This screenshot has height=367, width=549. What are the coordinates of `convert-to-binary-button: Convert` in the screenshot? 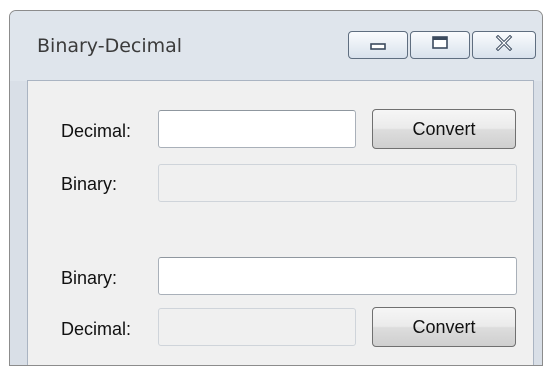 It's located at (444, 129).